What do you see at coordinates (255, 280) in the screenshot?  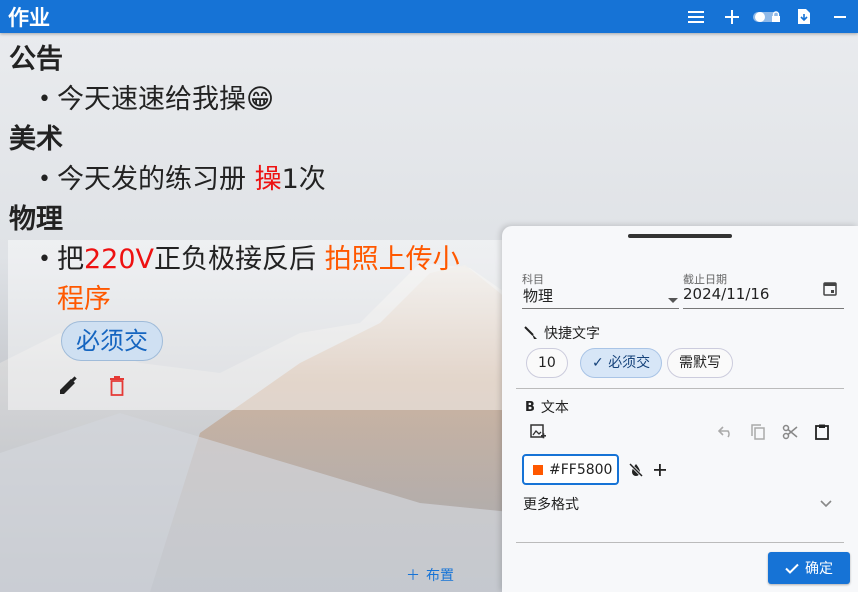 I see `list-item: • 把220V正负极接反后 拍照上传小程序` at bounding box center [255, 280].